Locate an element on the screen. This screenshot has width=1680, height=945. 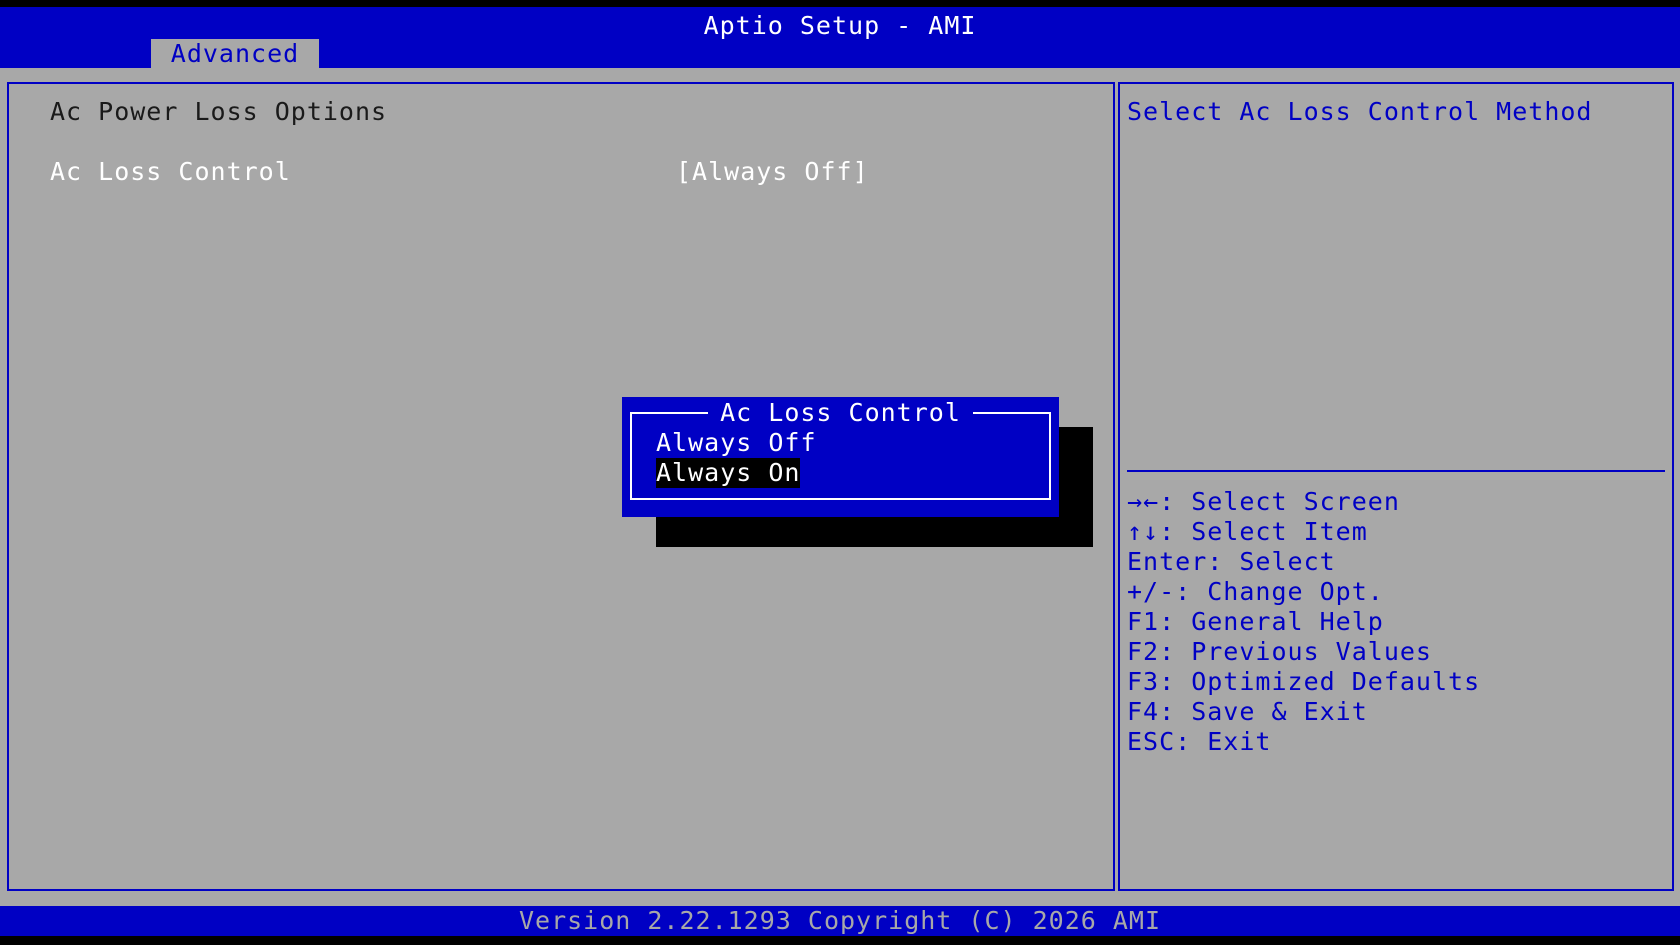
option-popup: Ac Loss Control Always Off Always On is located at coordinates (840, 457).